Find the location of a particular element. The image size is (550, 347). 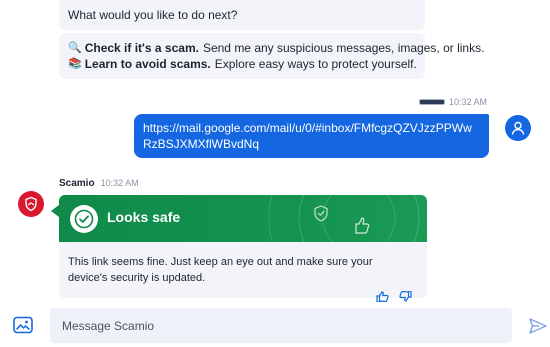

attach-image-button is located at coordinates (23, 325).